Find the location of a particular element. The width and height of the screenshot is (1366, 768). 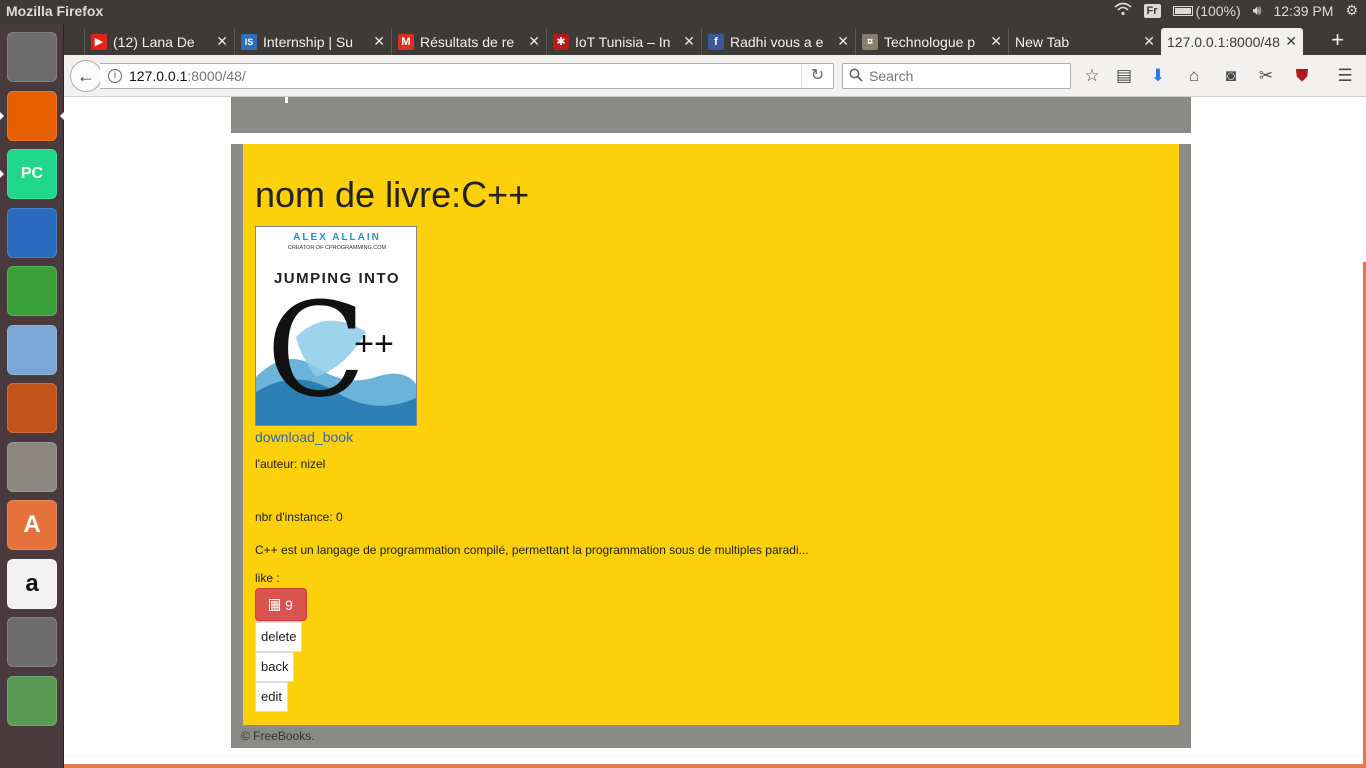

back-button: ← is located at coordinates (86, 76).